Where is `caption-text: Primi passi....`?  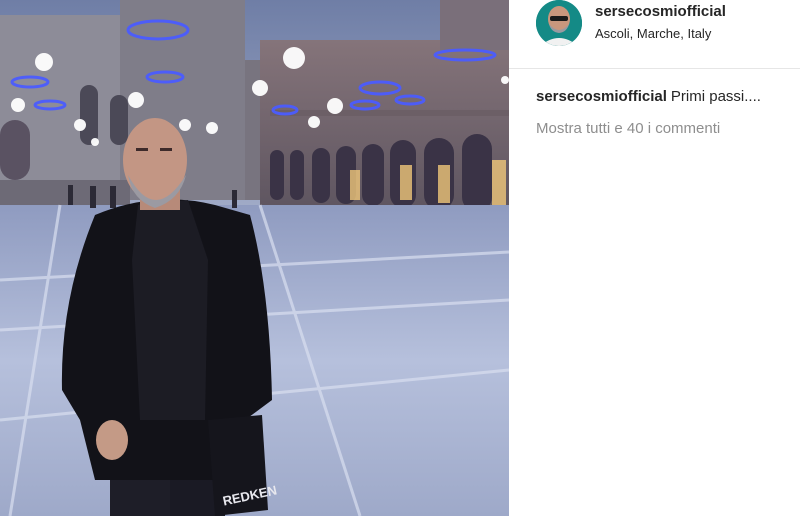
caption-text: Primi passi.... is located at coordinates (715, 96).